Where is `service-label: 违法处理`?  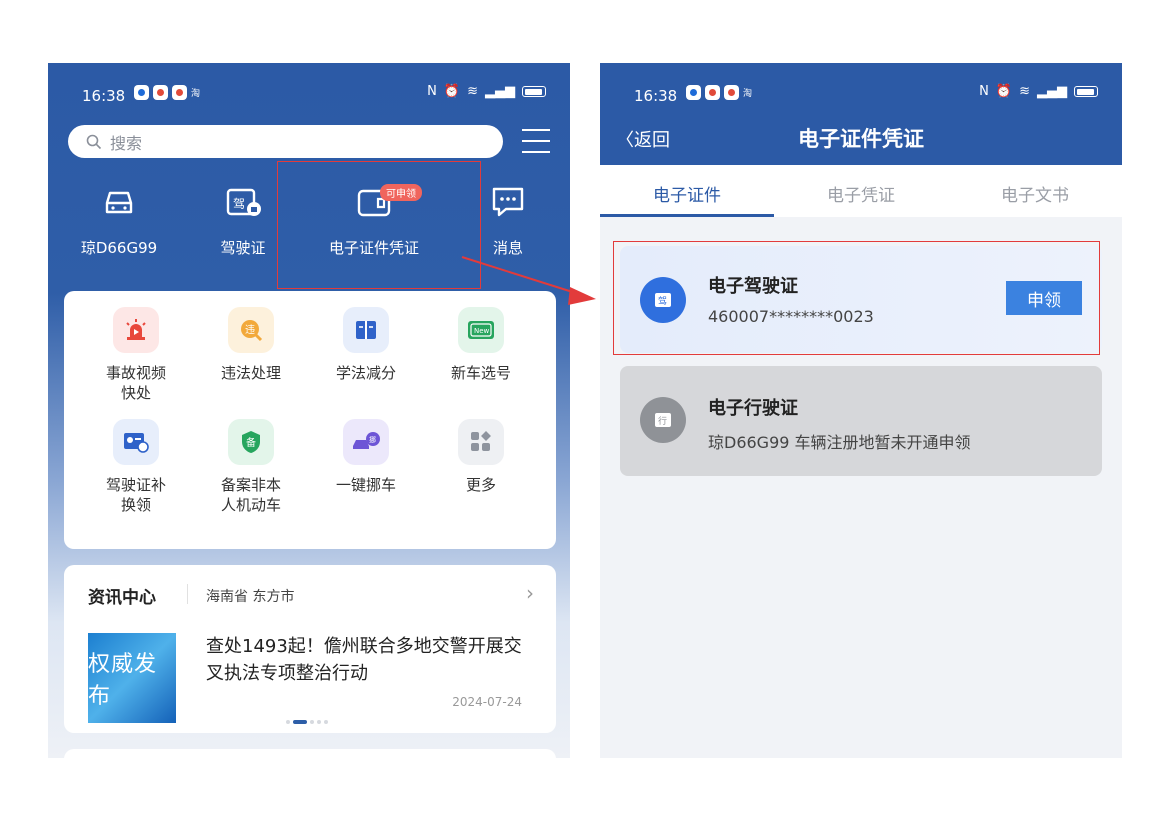 service-label: 违法处理 is located at coordinates (250, 373).